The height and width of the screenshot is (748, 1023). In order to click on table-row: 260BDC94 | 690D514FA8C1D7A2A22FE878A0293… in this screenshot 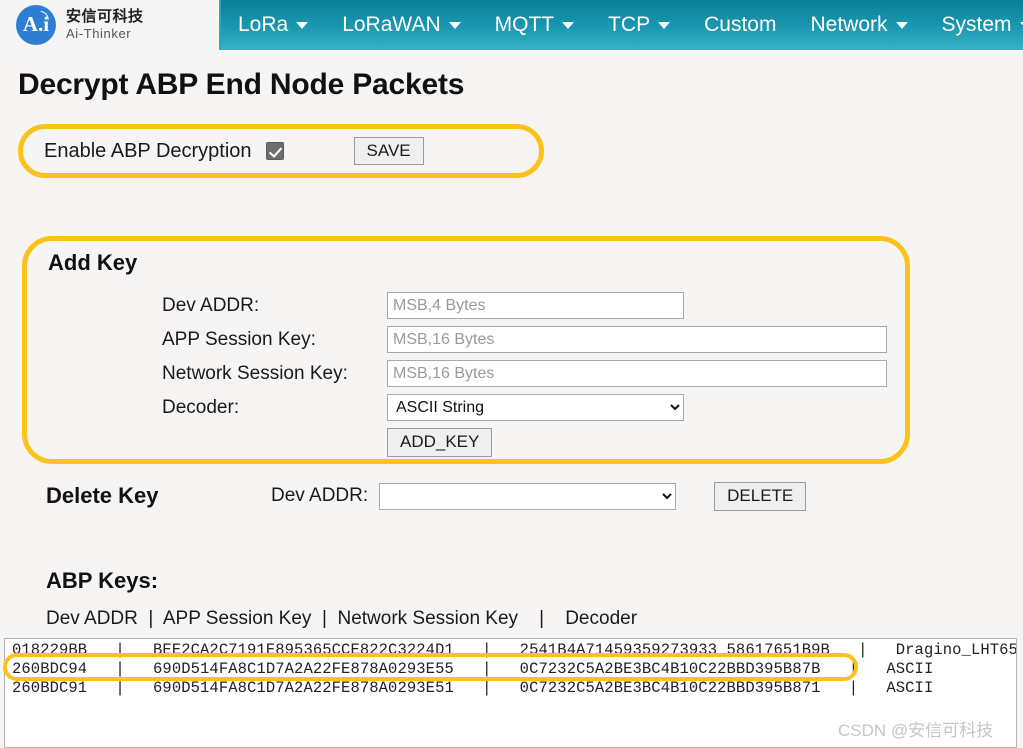, I will do `click(510, 669)`.